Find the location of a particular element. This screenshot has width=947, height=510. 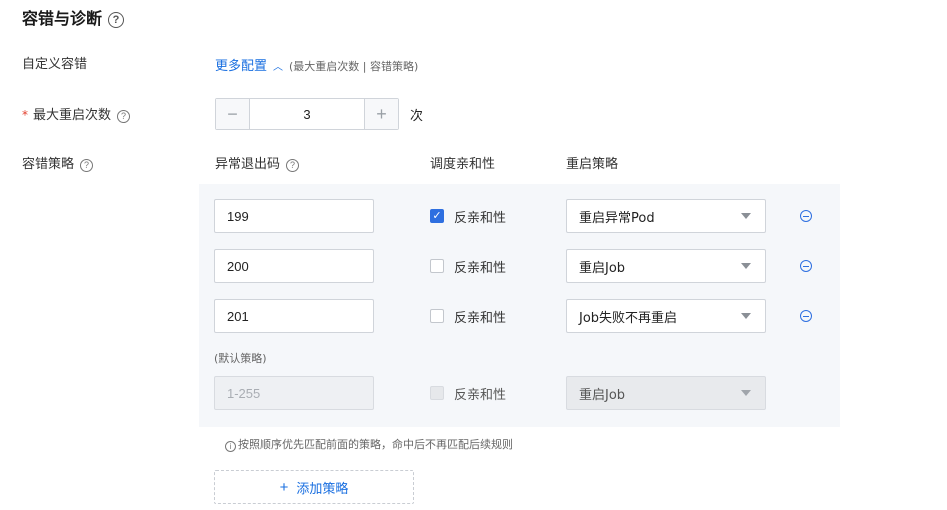

anti-affinity-checkbox: ✓ 反亲和性 is located at coordinates (468, 216).